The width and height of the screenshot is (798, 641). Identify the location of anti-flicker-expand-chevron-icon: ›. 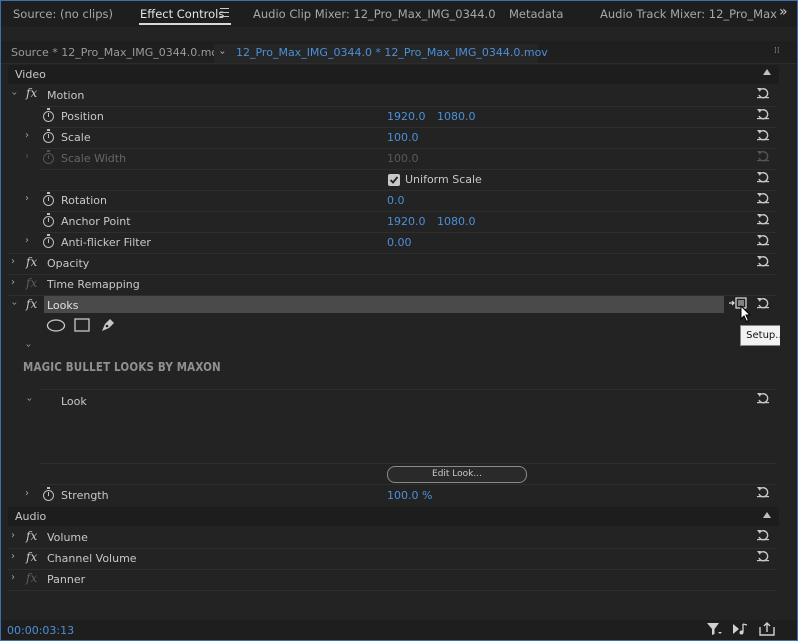
(27, 240).